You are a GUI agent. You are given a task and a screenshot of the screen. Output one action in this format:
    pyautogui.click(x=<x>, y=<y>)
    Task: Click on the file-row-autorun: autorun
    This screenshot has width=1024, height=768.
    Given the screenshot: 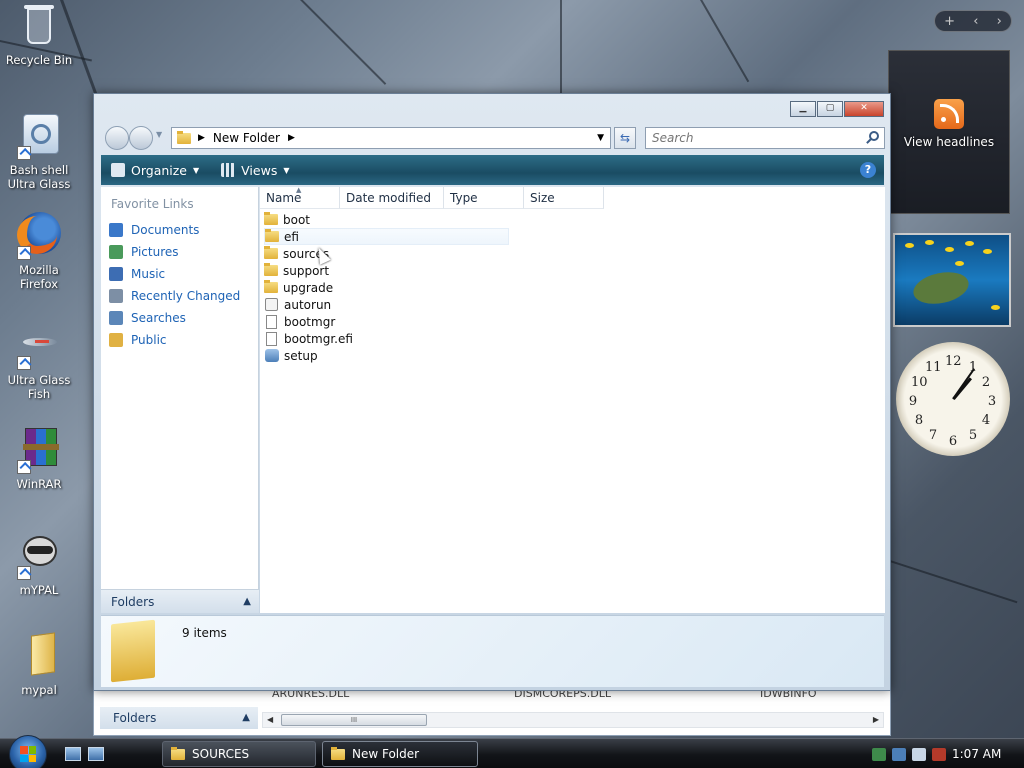 What is the action you would take?
    pyautogui.click(x=386, y=304)
    